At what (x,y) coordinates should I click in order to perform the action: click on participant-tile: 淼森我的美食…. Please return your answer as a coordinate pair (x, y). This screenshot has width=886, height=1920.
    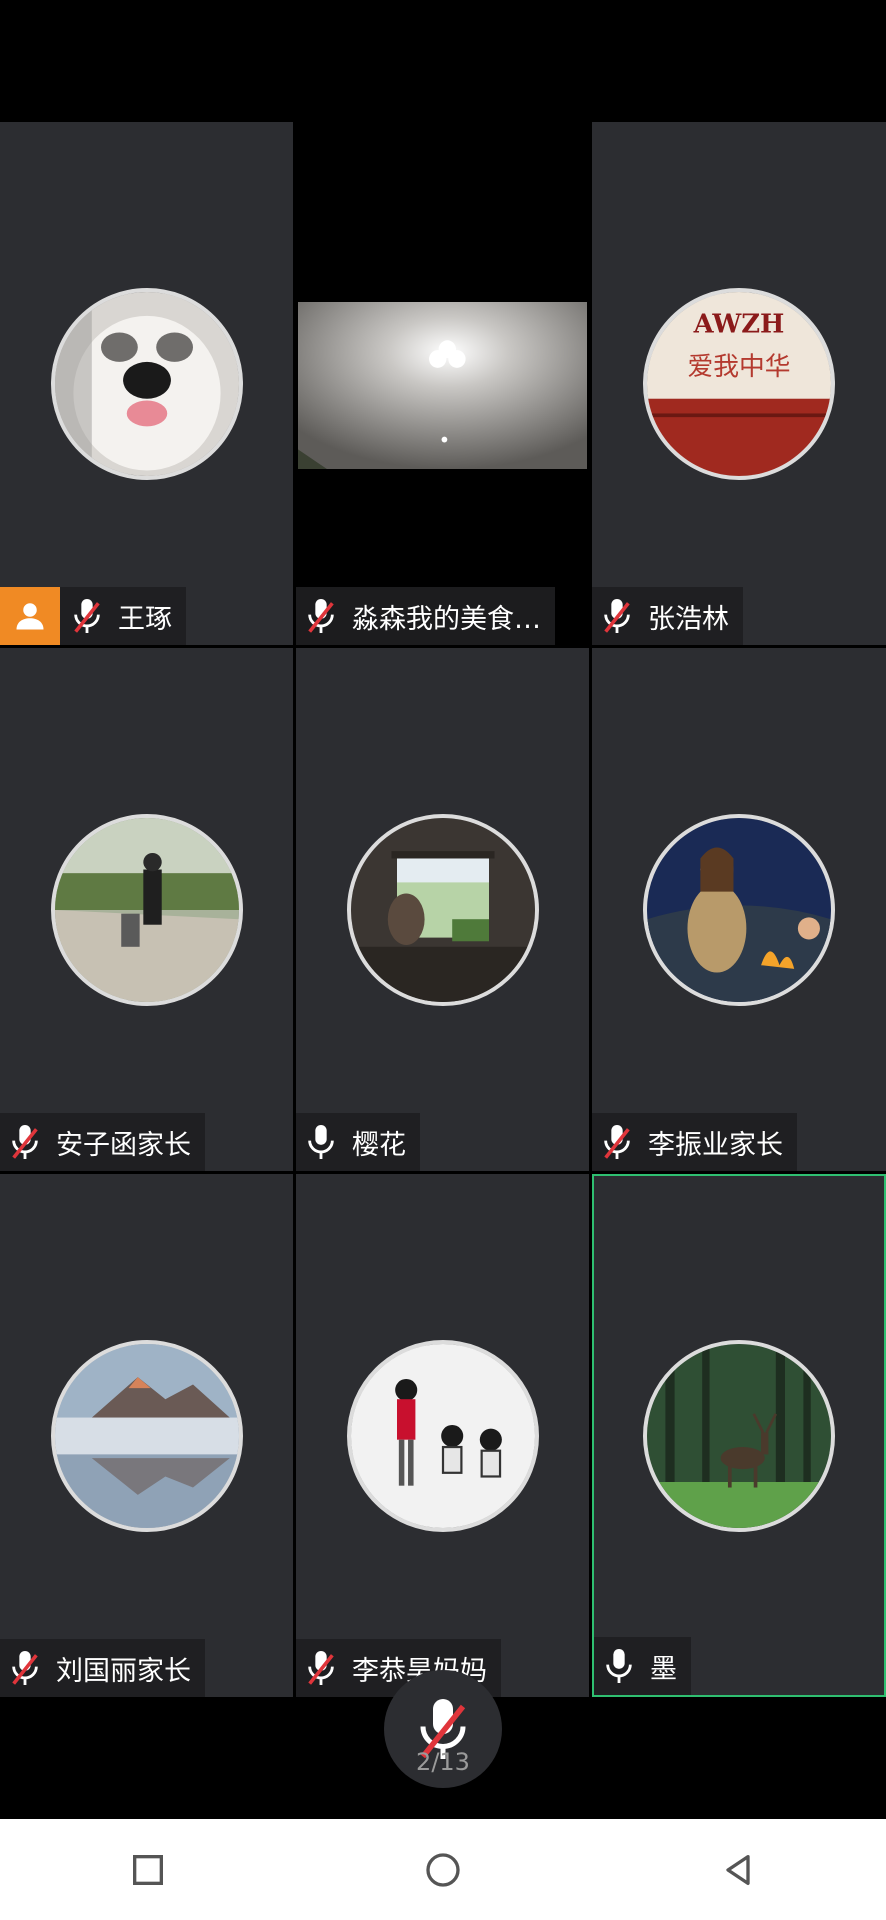
    Looking at the image, I should click on (442, 383).